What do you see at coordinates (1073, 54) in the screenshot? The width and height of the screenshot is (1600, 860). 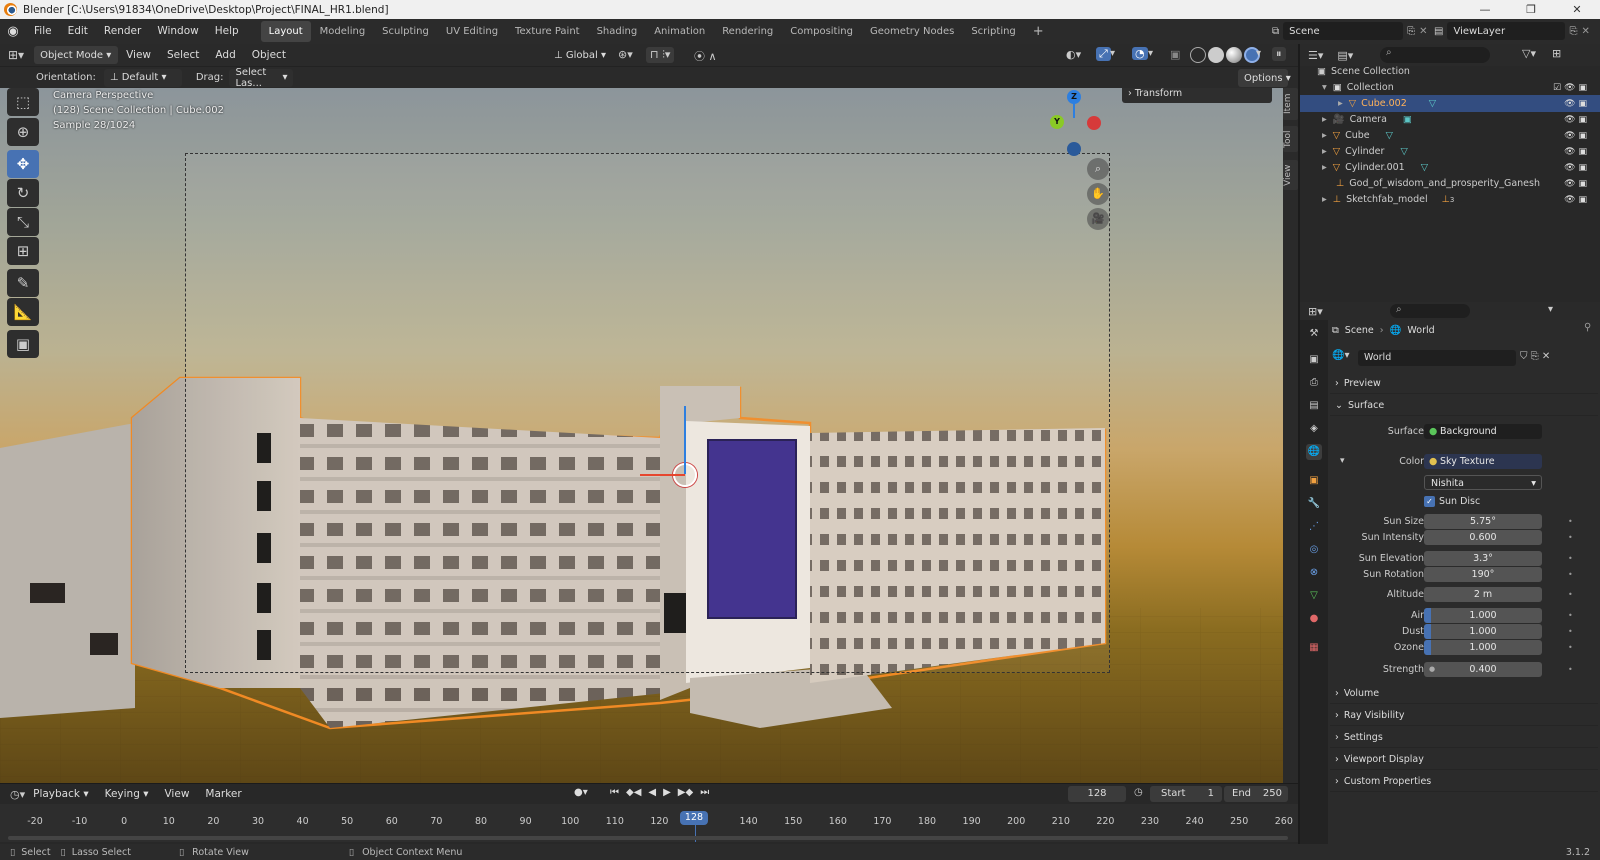 I see `visibility-icon: ◐▾` at bounding box center [1073, 54].